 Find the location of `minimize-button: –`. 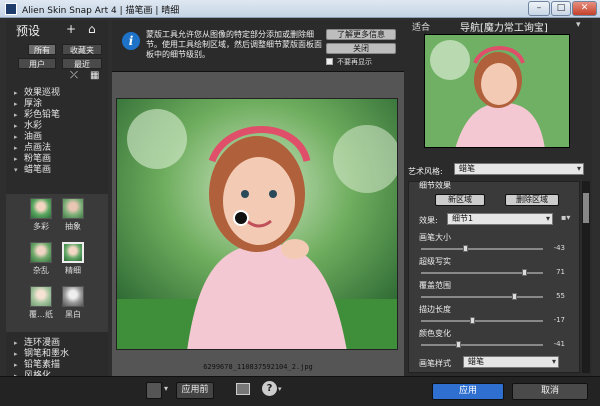

minimize-button: – is located at coordinates (539, 8).